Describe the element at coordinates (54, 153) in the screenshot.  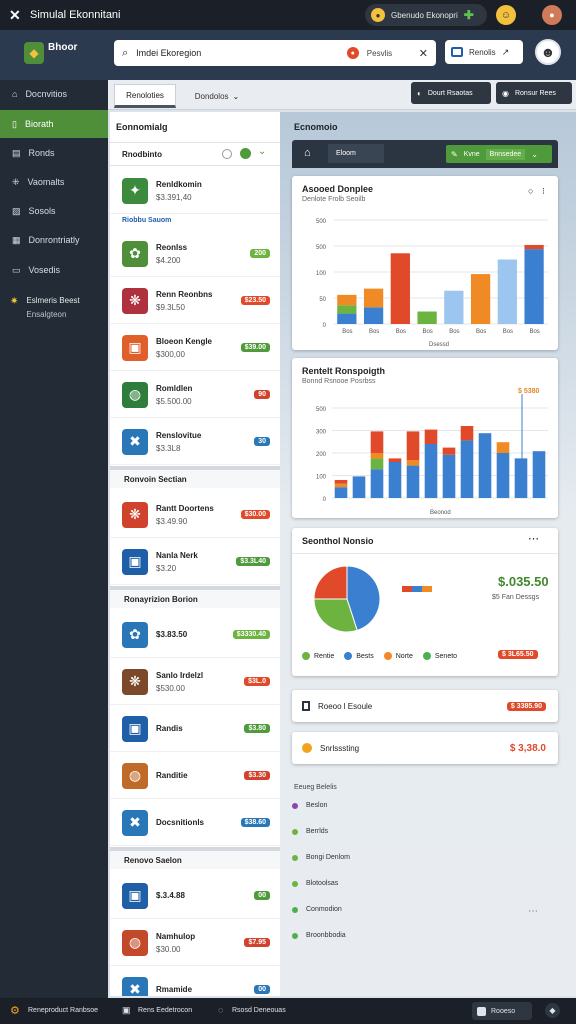
I see `sidebar-item-ronds: ▤ Ronds` at that location.